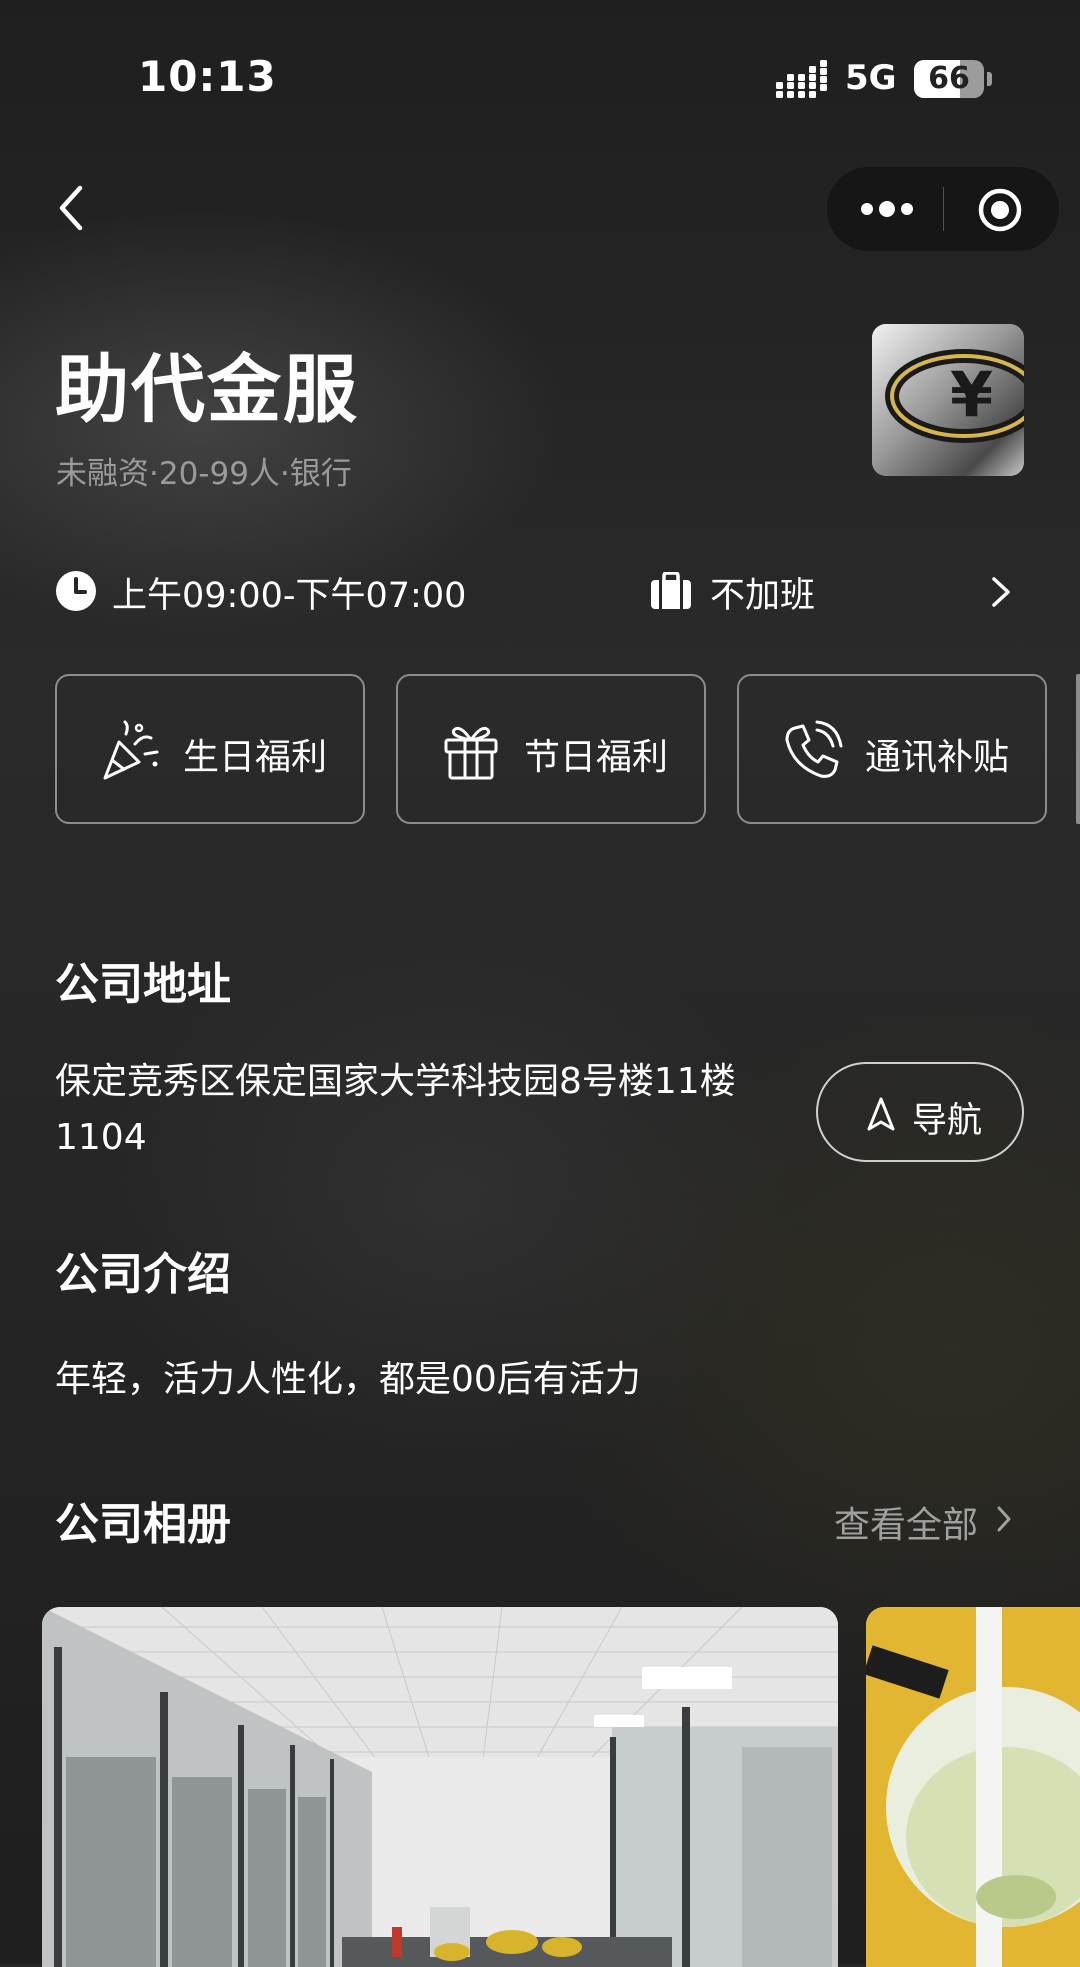  Describe the element at coordinates (207, 76) in the screenshot. I see `status-time: 10:13` at that location.